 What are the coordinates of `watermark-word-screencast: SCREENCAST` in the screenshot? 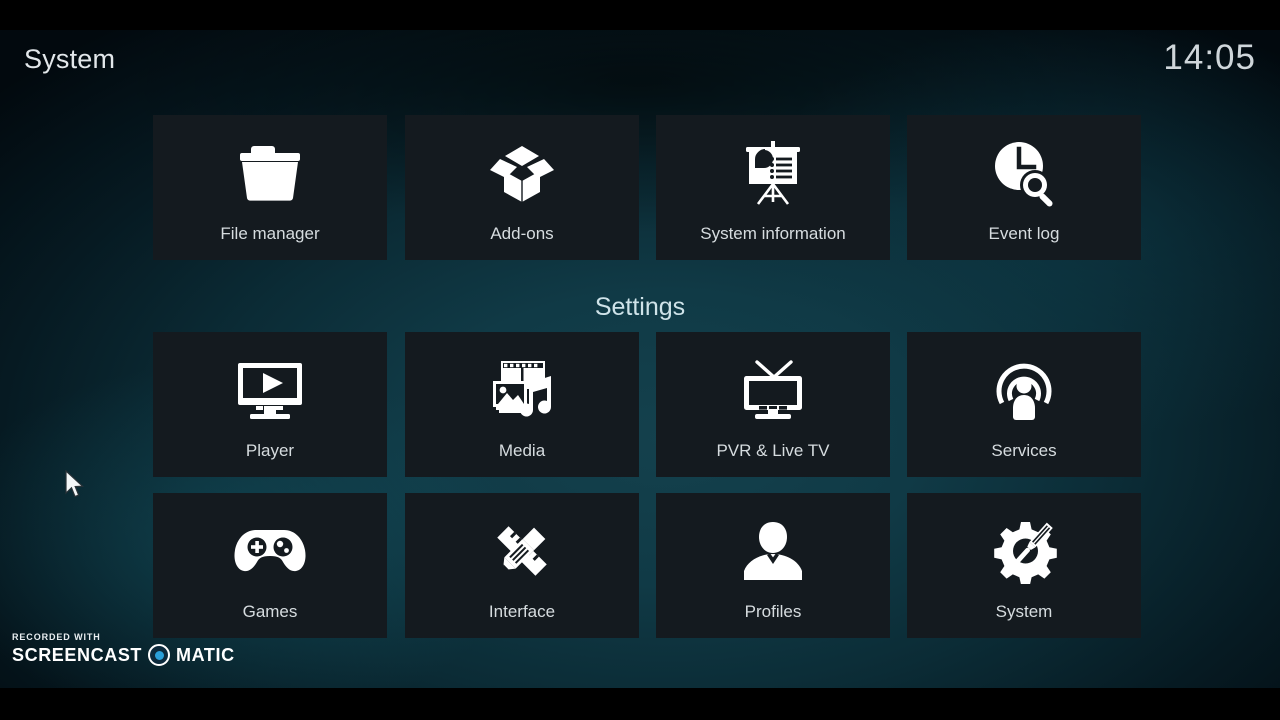 It's located at (77, 654).